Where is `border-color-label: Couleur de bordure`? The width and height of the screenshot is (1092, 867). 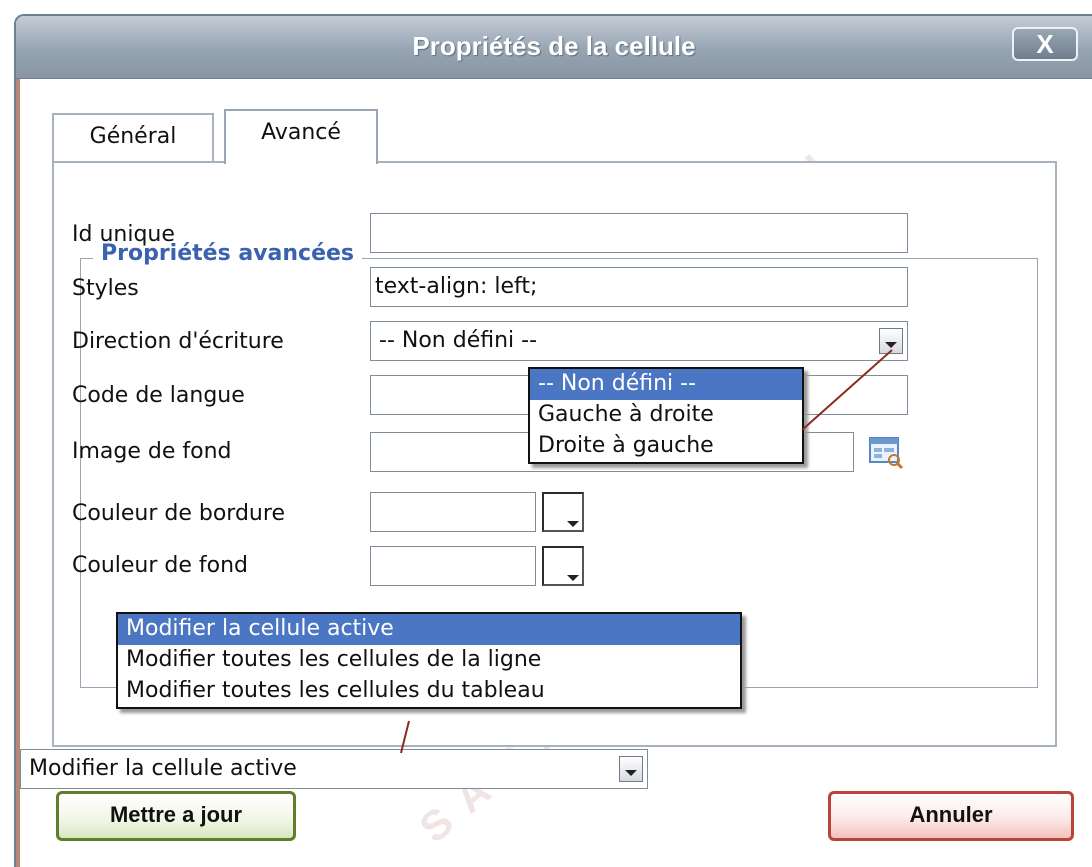
border-color-label: Couleur de bordure is located at coordinates (178, 513).